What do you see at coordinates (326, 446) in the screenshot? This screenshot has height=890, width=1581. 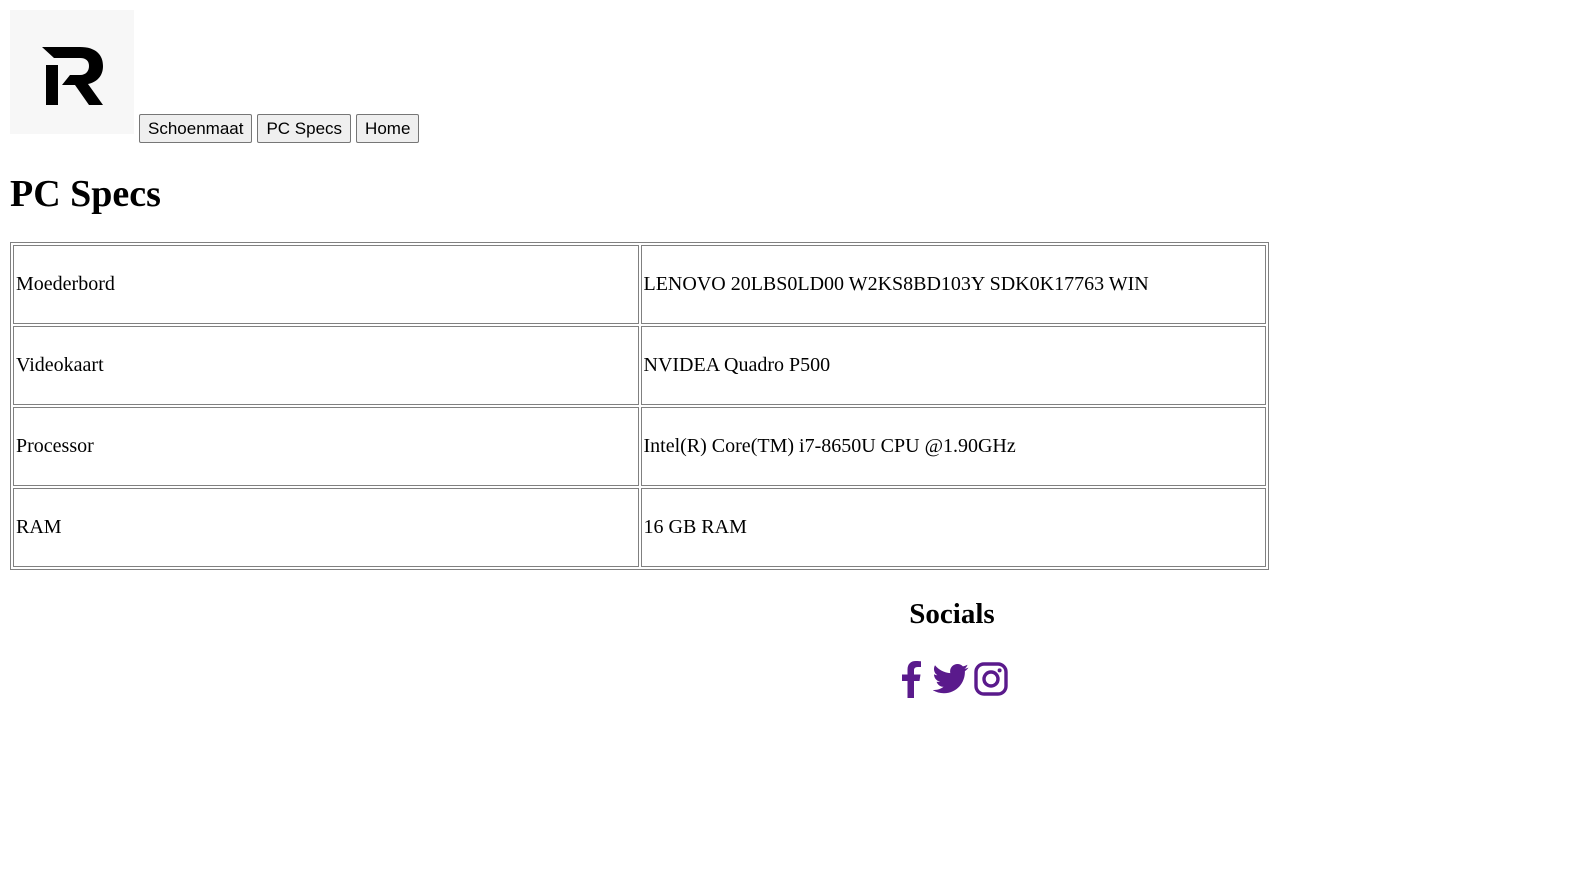 I see `spec-label: Processor` at bounding box center [326, 446].